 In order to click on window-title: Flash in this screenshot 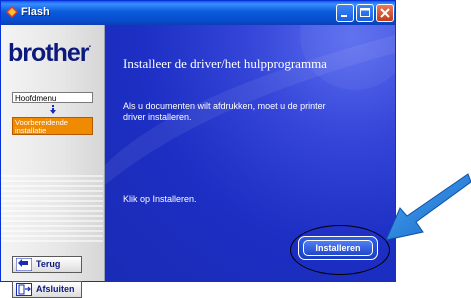, I will do `click(35, 12)`.